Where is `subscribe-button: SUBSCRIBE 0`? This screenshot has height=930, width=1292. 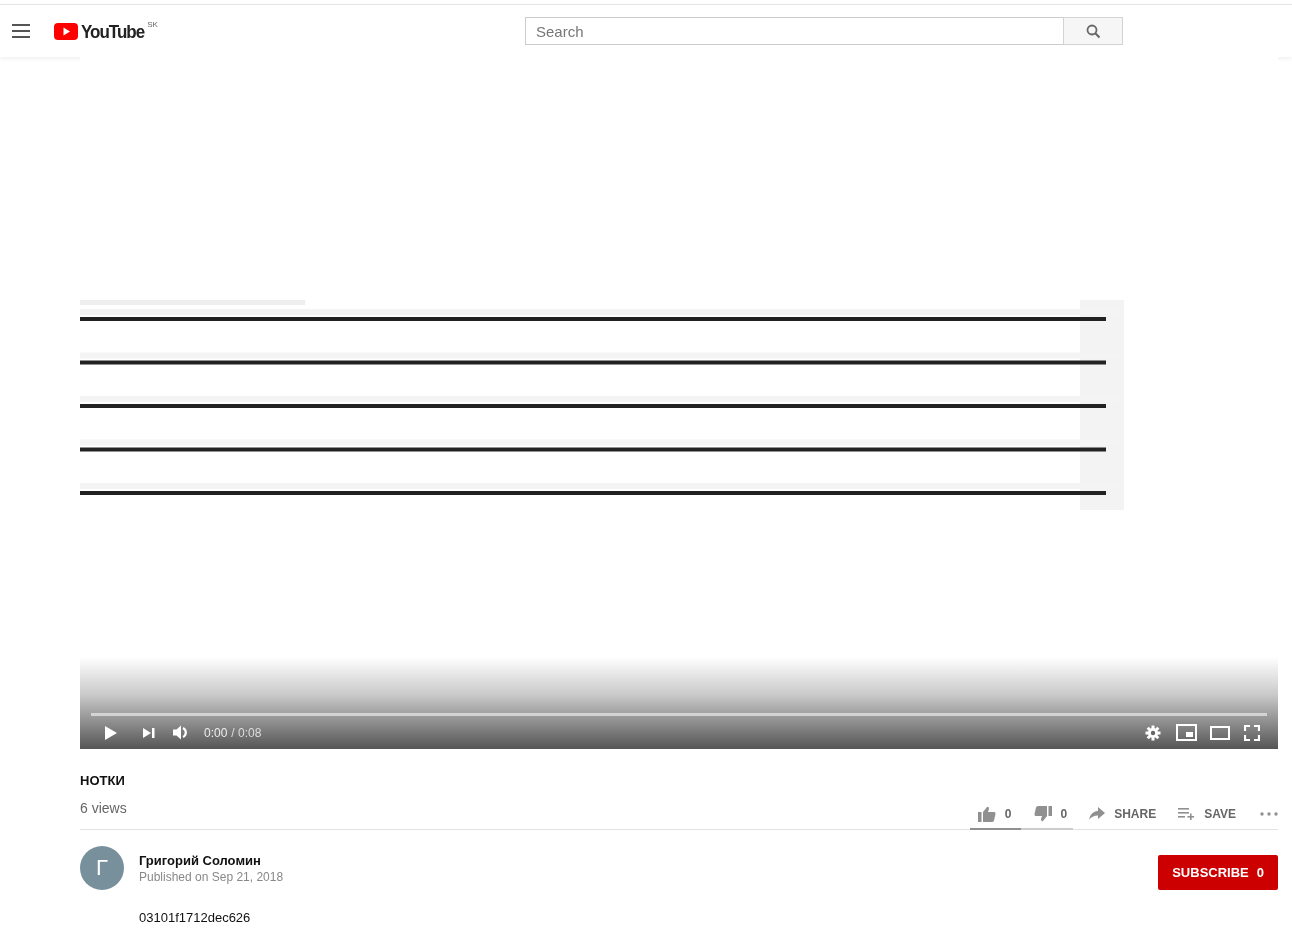
subscribe-button: SUBSCRIBE 0 is located at coordinates (1218, 872).